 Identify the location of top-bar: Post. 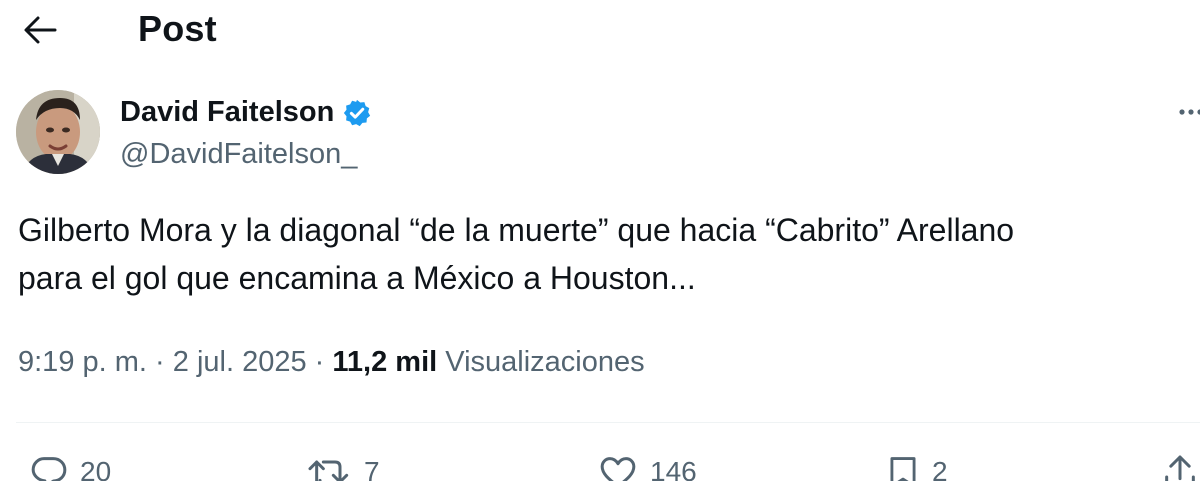
(600, 29).